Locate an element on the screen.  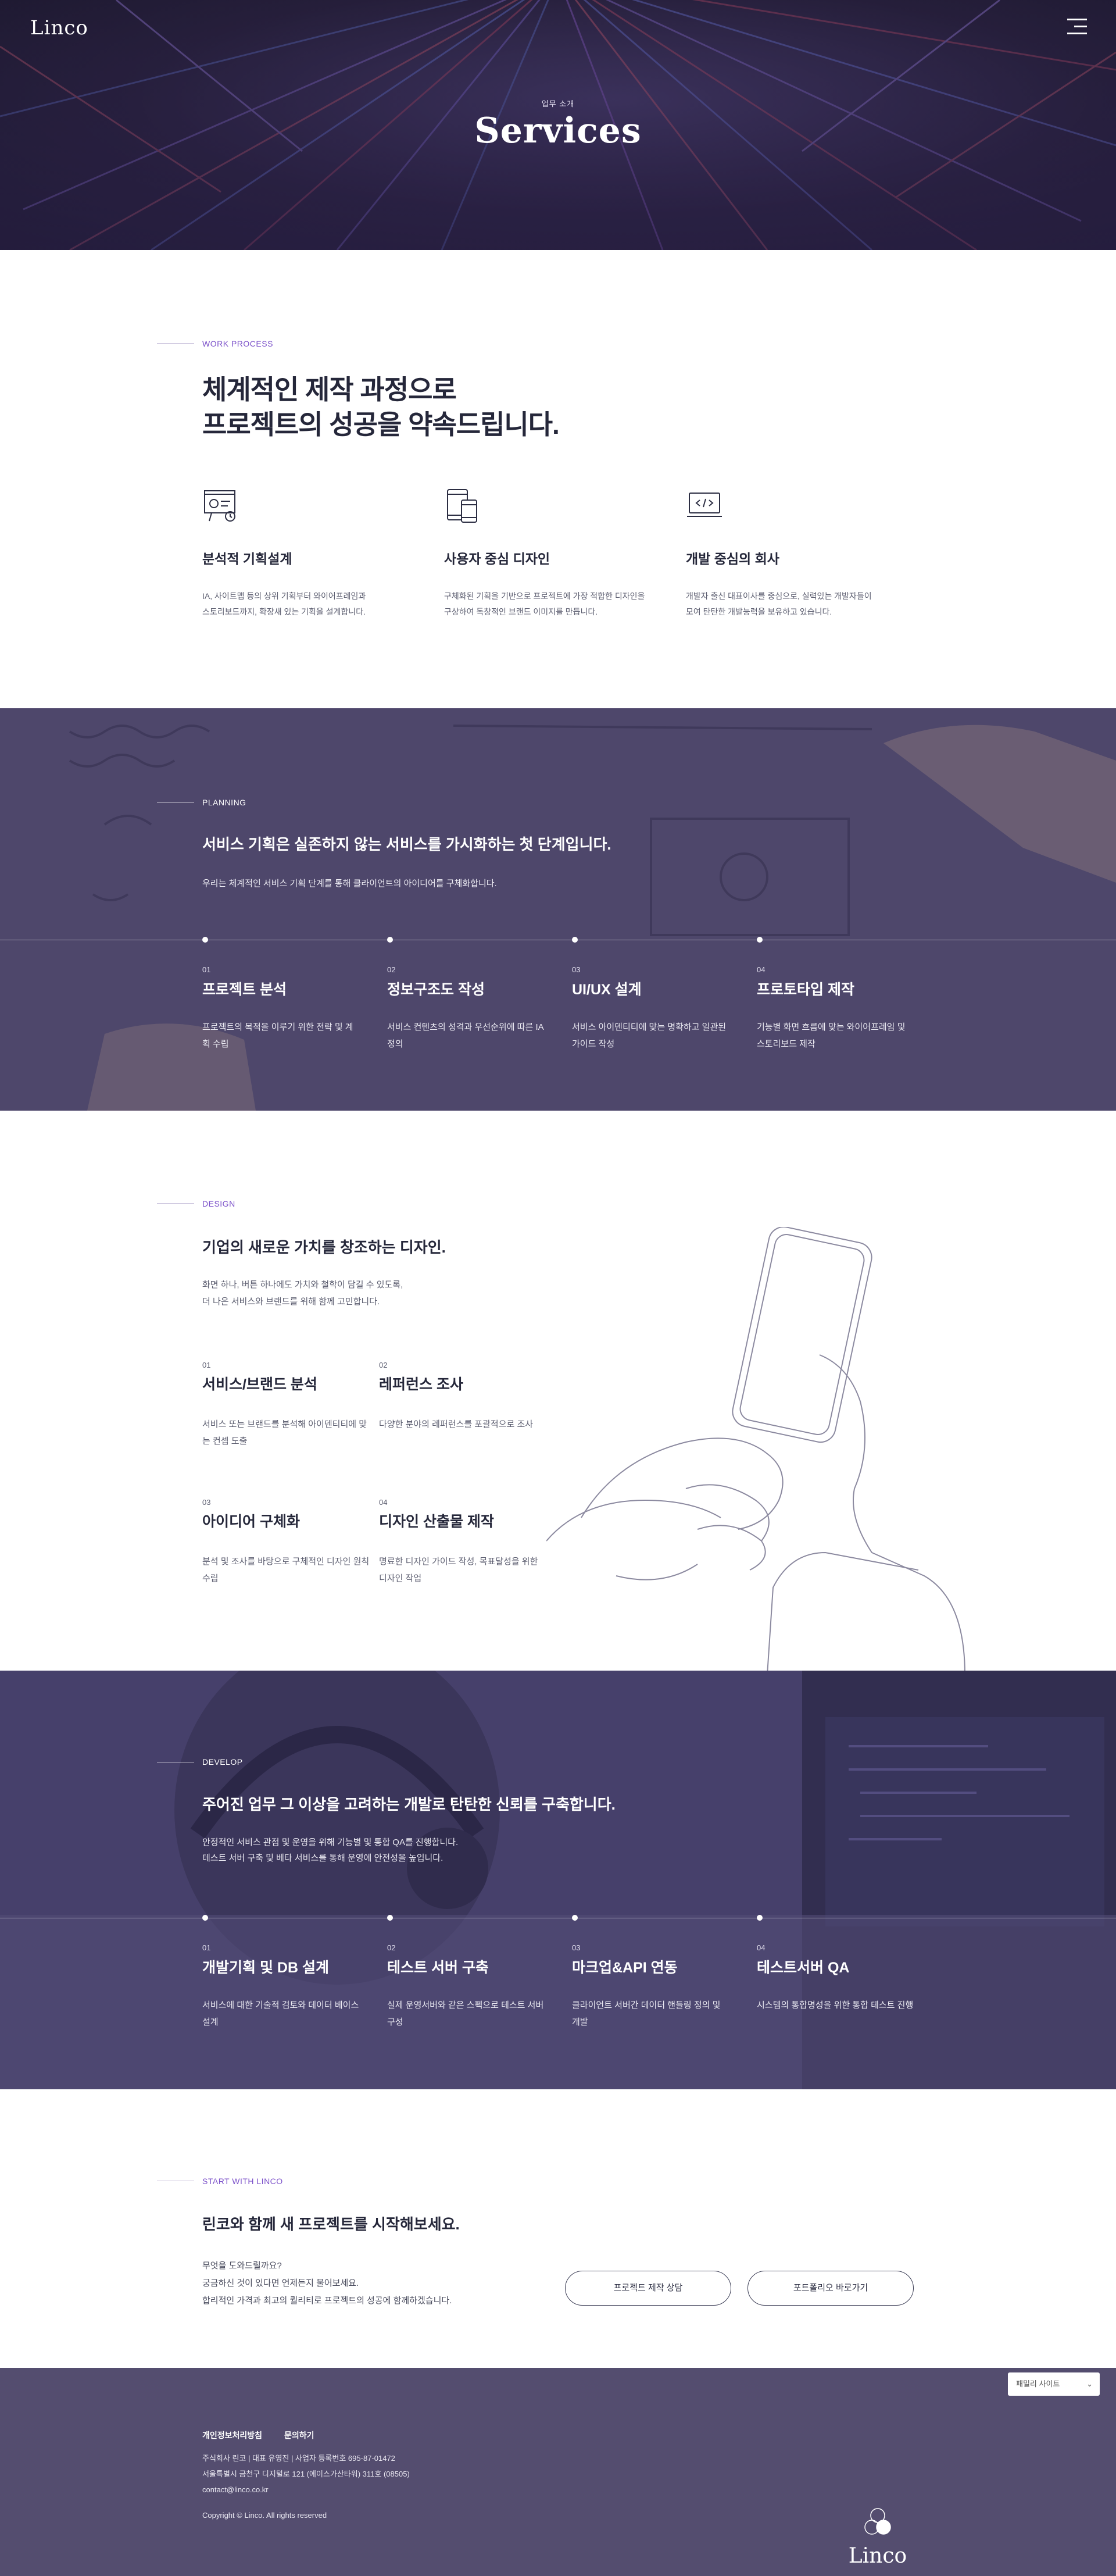
step-title: 정보구조도 작성 is located at coordinates (436, 990).